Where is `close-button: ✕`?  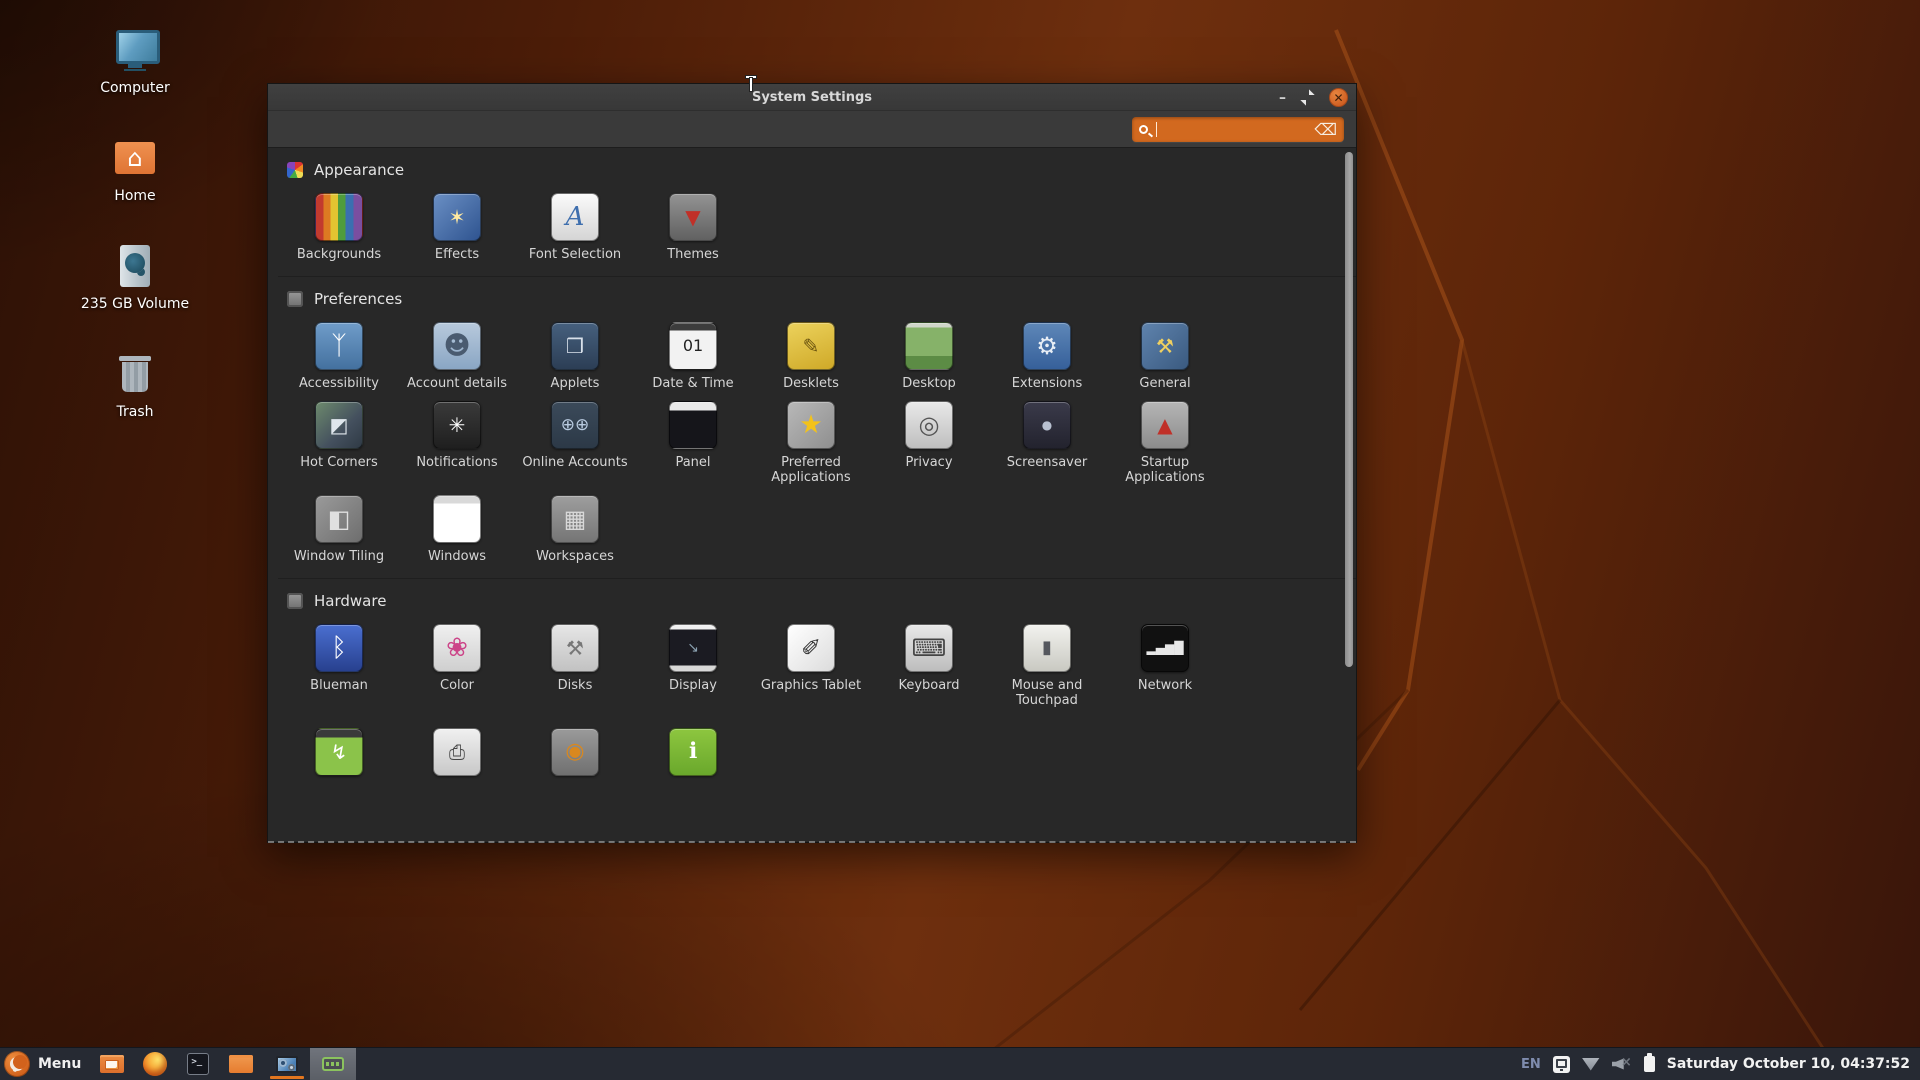 close-button: ✕ is located at coordinates (1338, 97).